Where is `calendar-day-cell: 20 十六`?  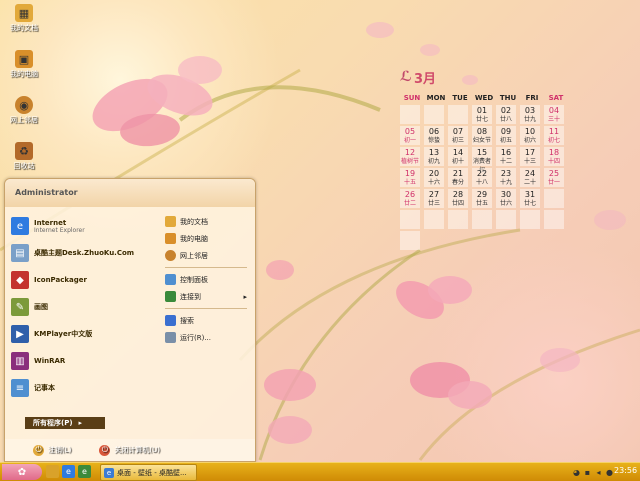
calendar-day-cell: 20 十六 is located at coordinates (434, 177).